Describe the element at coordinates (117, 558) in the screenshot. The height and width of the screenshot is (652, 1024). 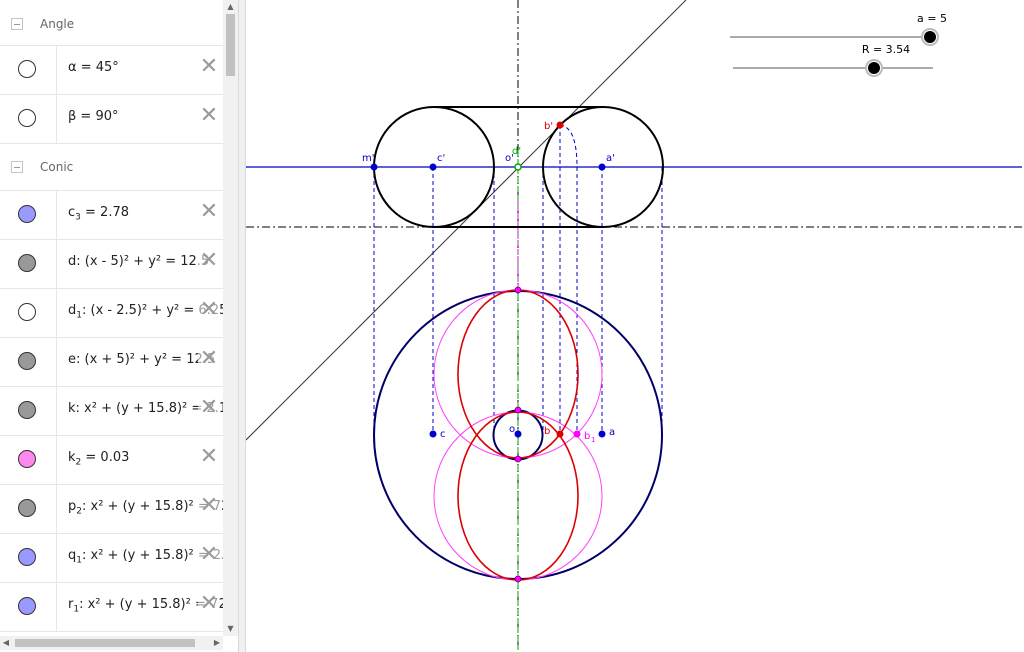
I see `algebra-item: q1: x² + (y + 15.8)² = 2.1 ✕` at that location.